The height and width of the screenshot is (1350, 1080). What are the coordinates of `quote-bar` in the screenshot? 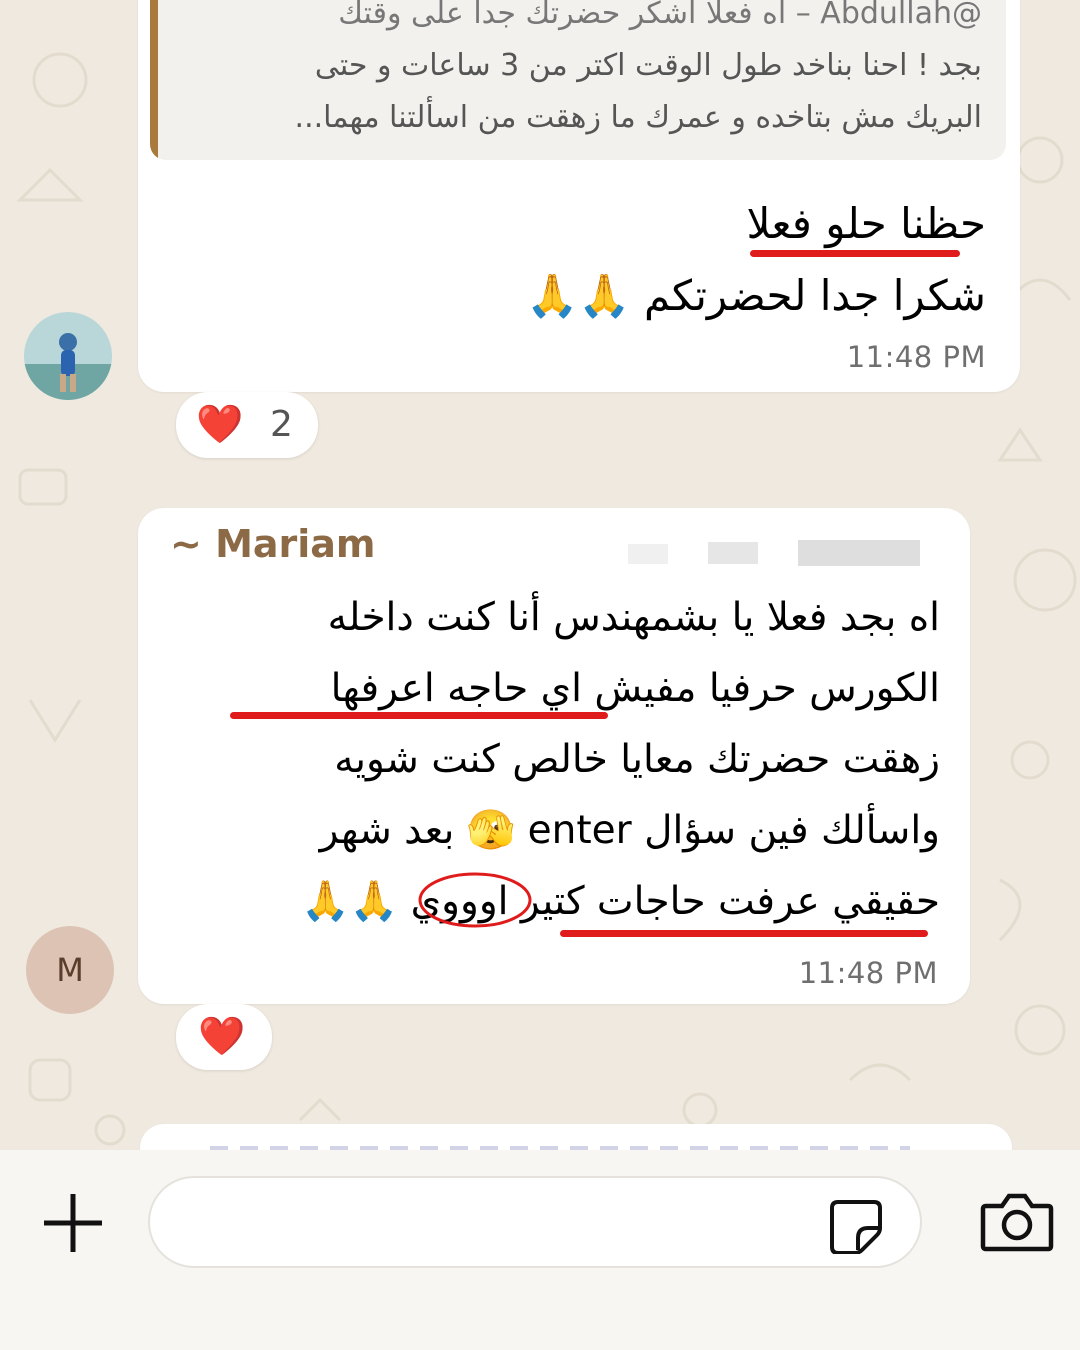 It's located at (154, 80).